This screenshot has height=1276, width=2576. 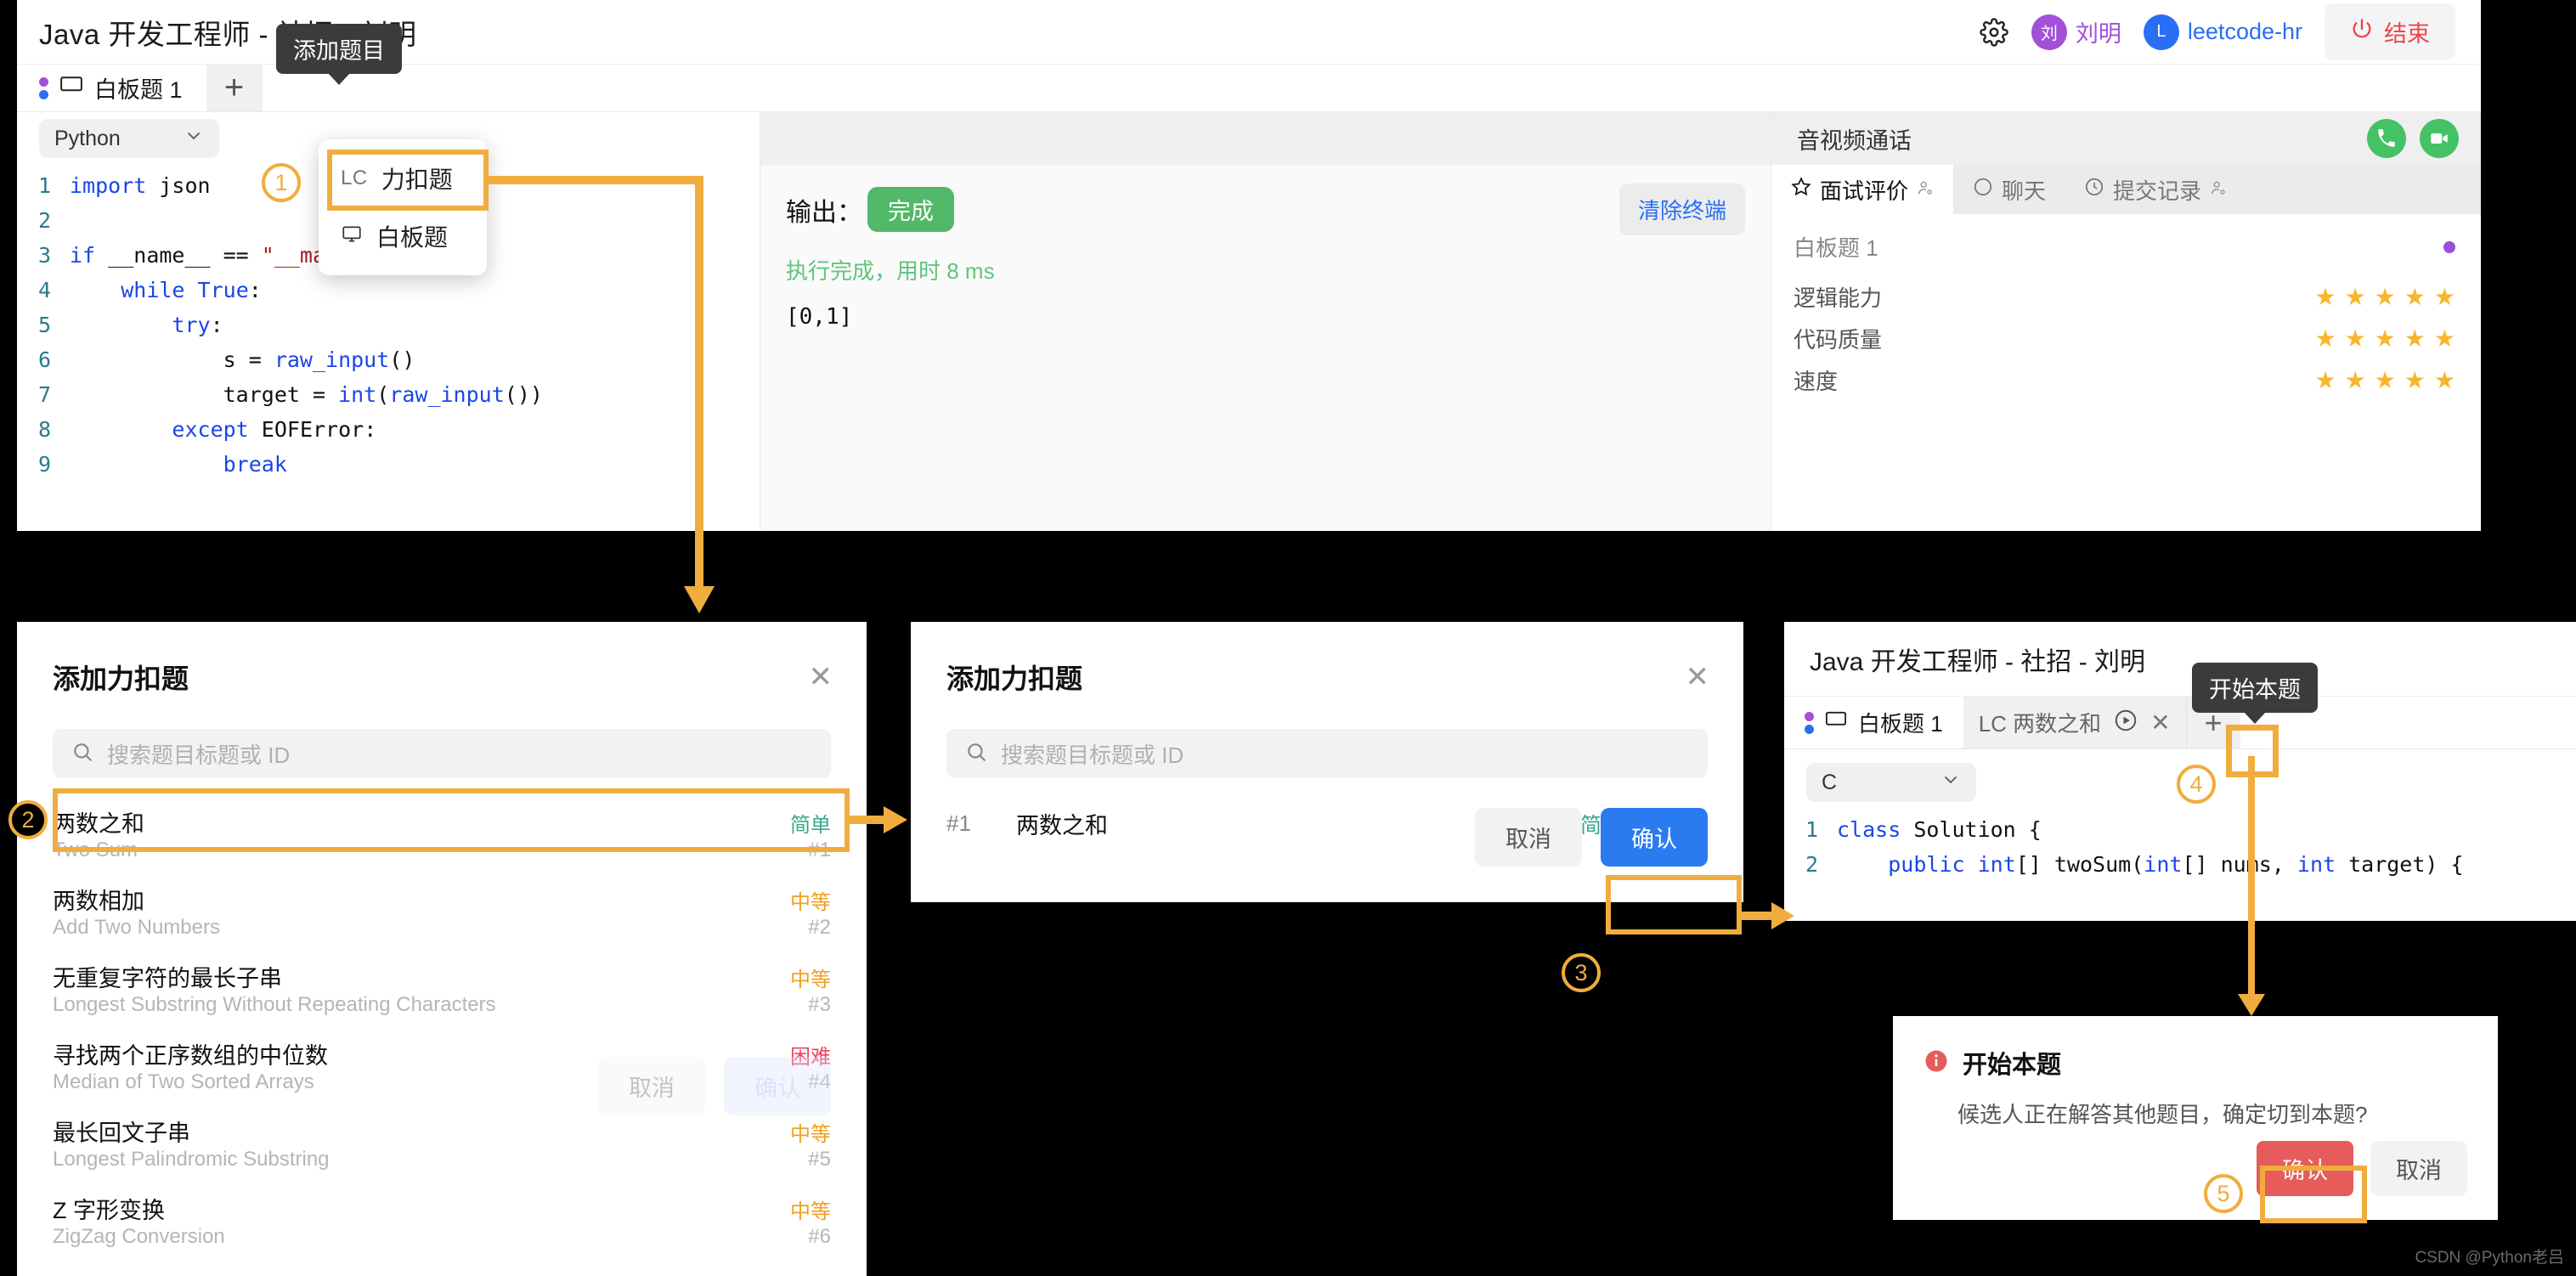 What do you see at coordinates (824, 212) in the screenshot?
I see `output-label: 输出：` at bounding box center [824, 212].